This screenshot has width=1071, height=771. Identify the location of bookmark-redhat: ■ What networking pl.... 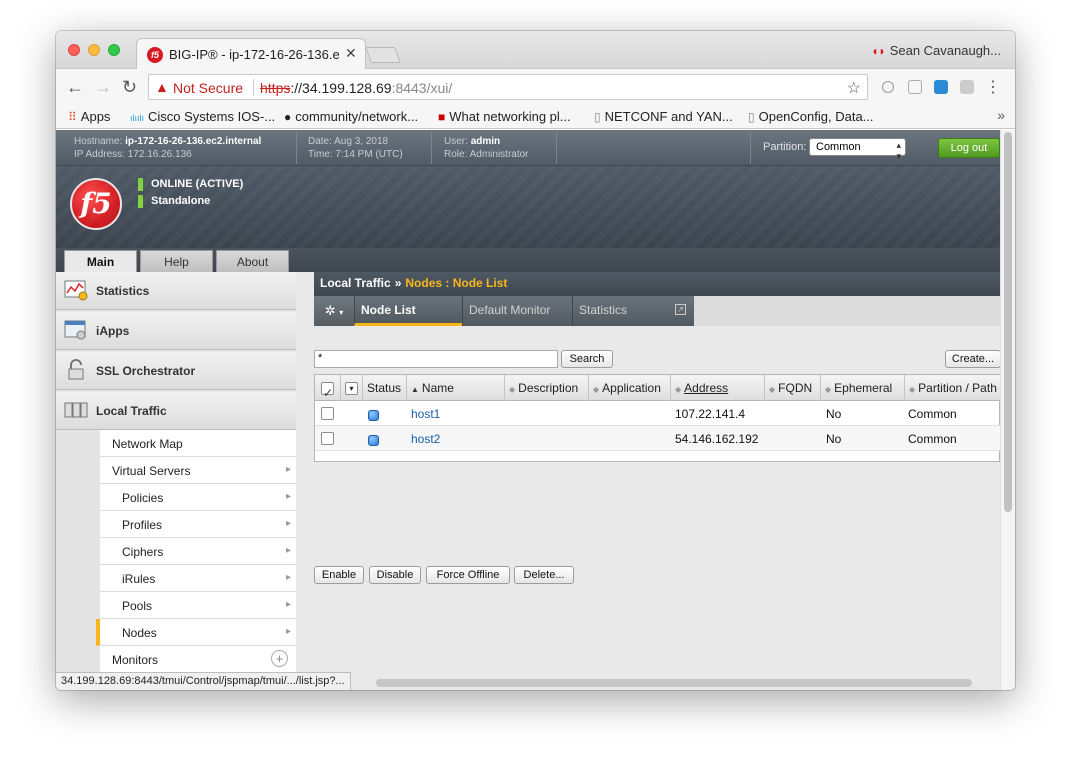
(504, 116).